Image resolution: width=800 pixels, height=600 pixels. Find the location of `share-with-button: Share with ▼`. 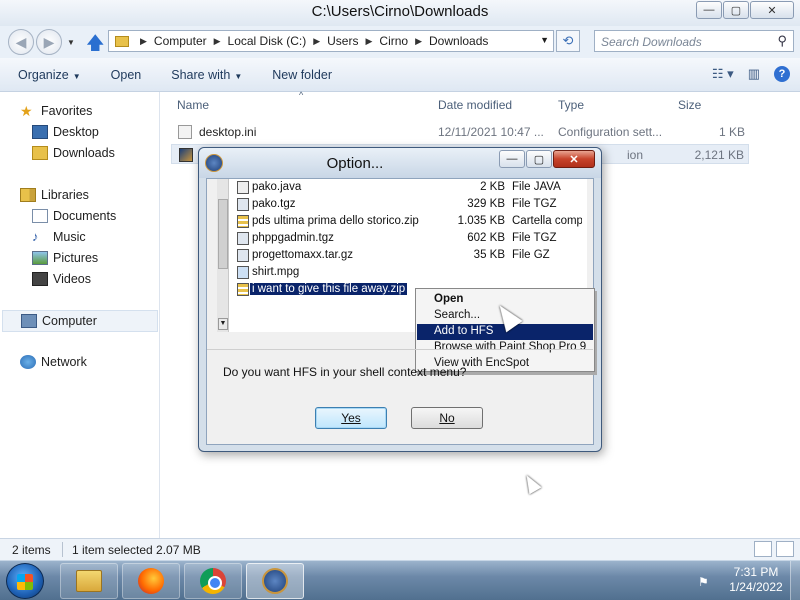

share-with-button: Share with ▼ is located at coordinates (203, 75).